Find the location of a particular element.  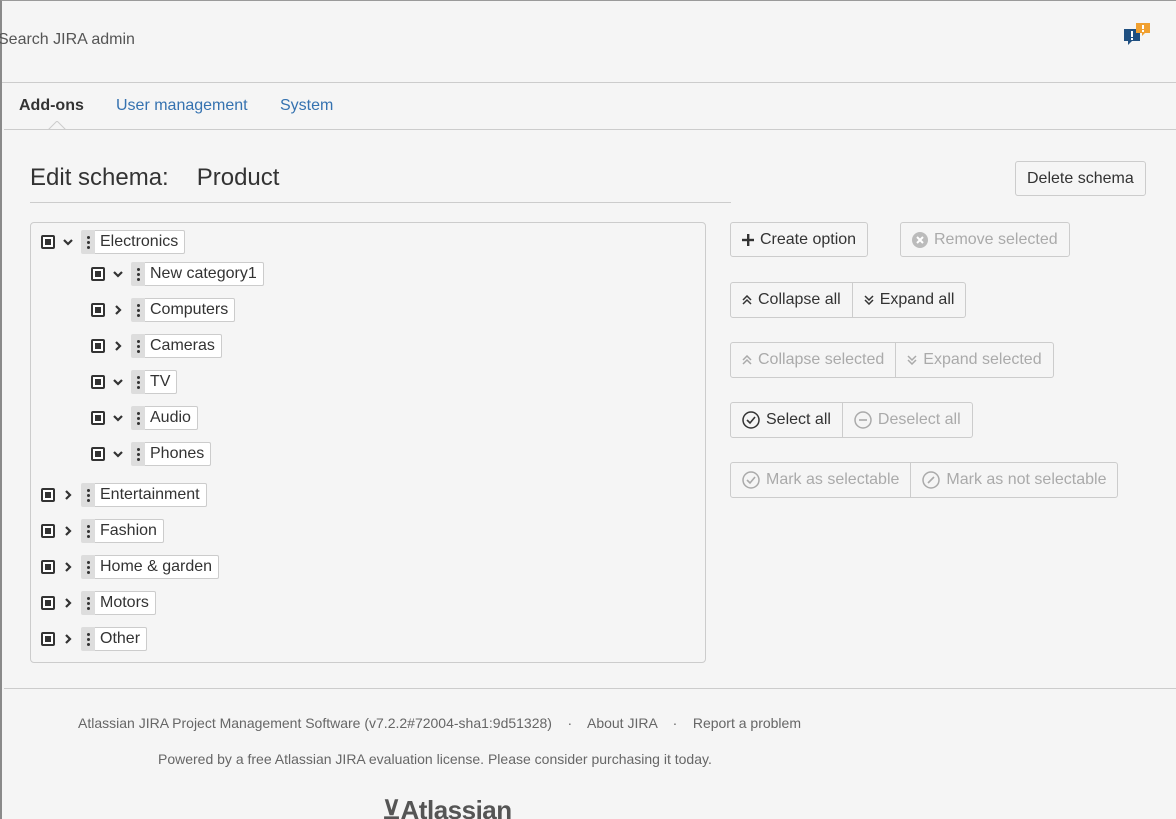

tab-system: System is located at coordinates (306, 106).